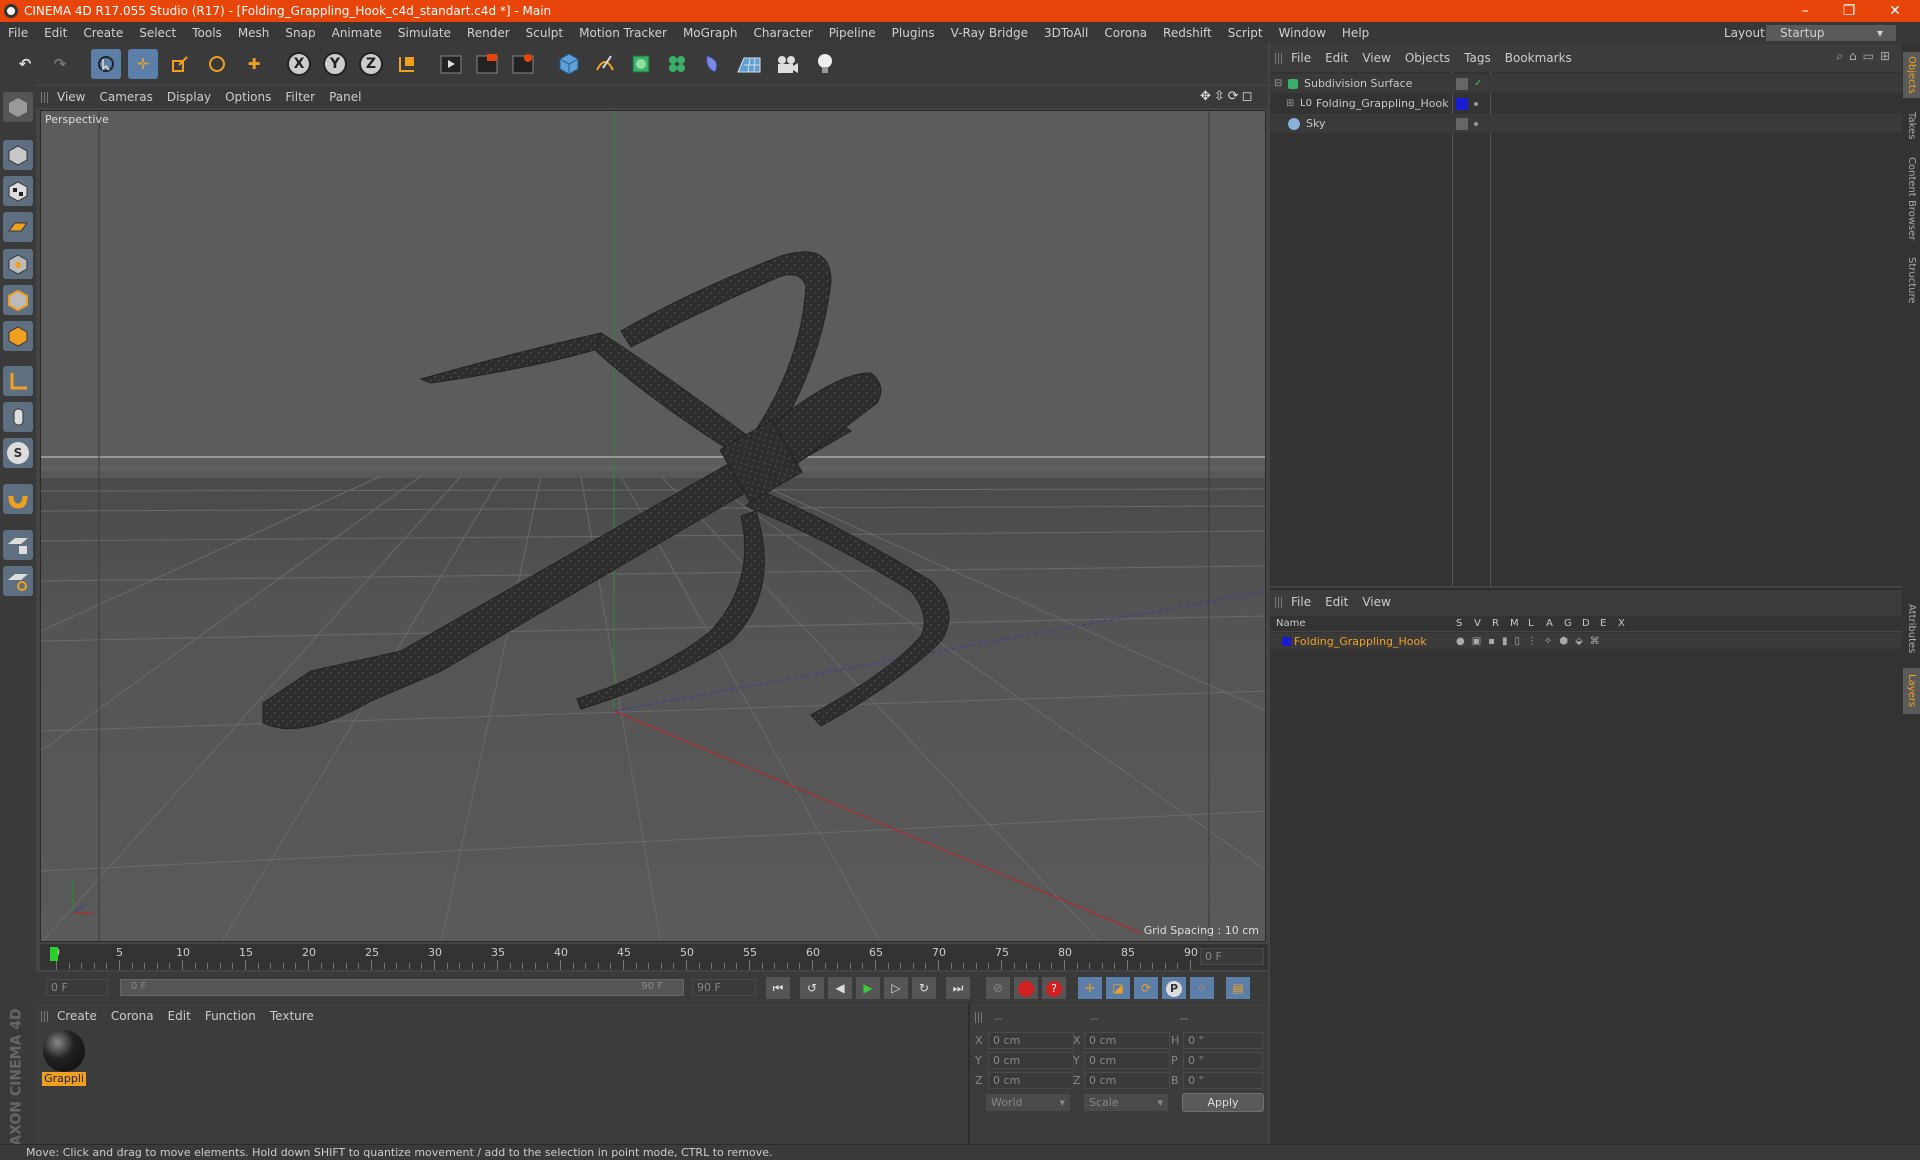 The height and width of the screenshot is (1160, 1920). What do you see at coordinates (230, 1016) in the screenshot?
I see `material-menu-function: Function` at bounding box center [230, 1016].